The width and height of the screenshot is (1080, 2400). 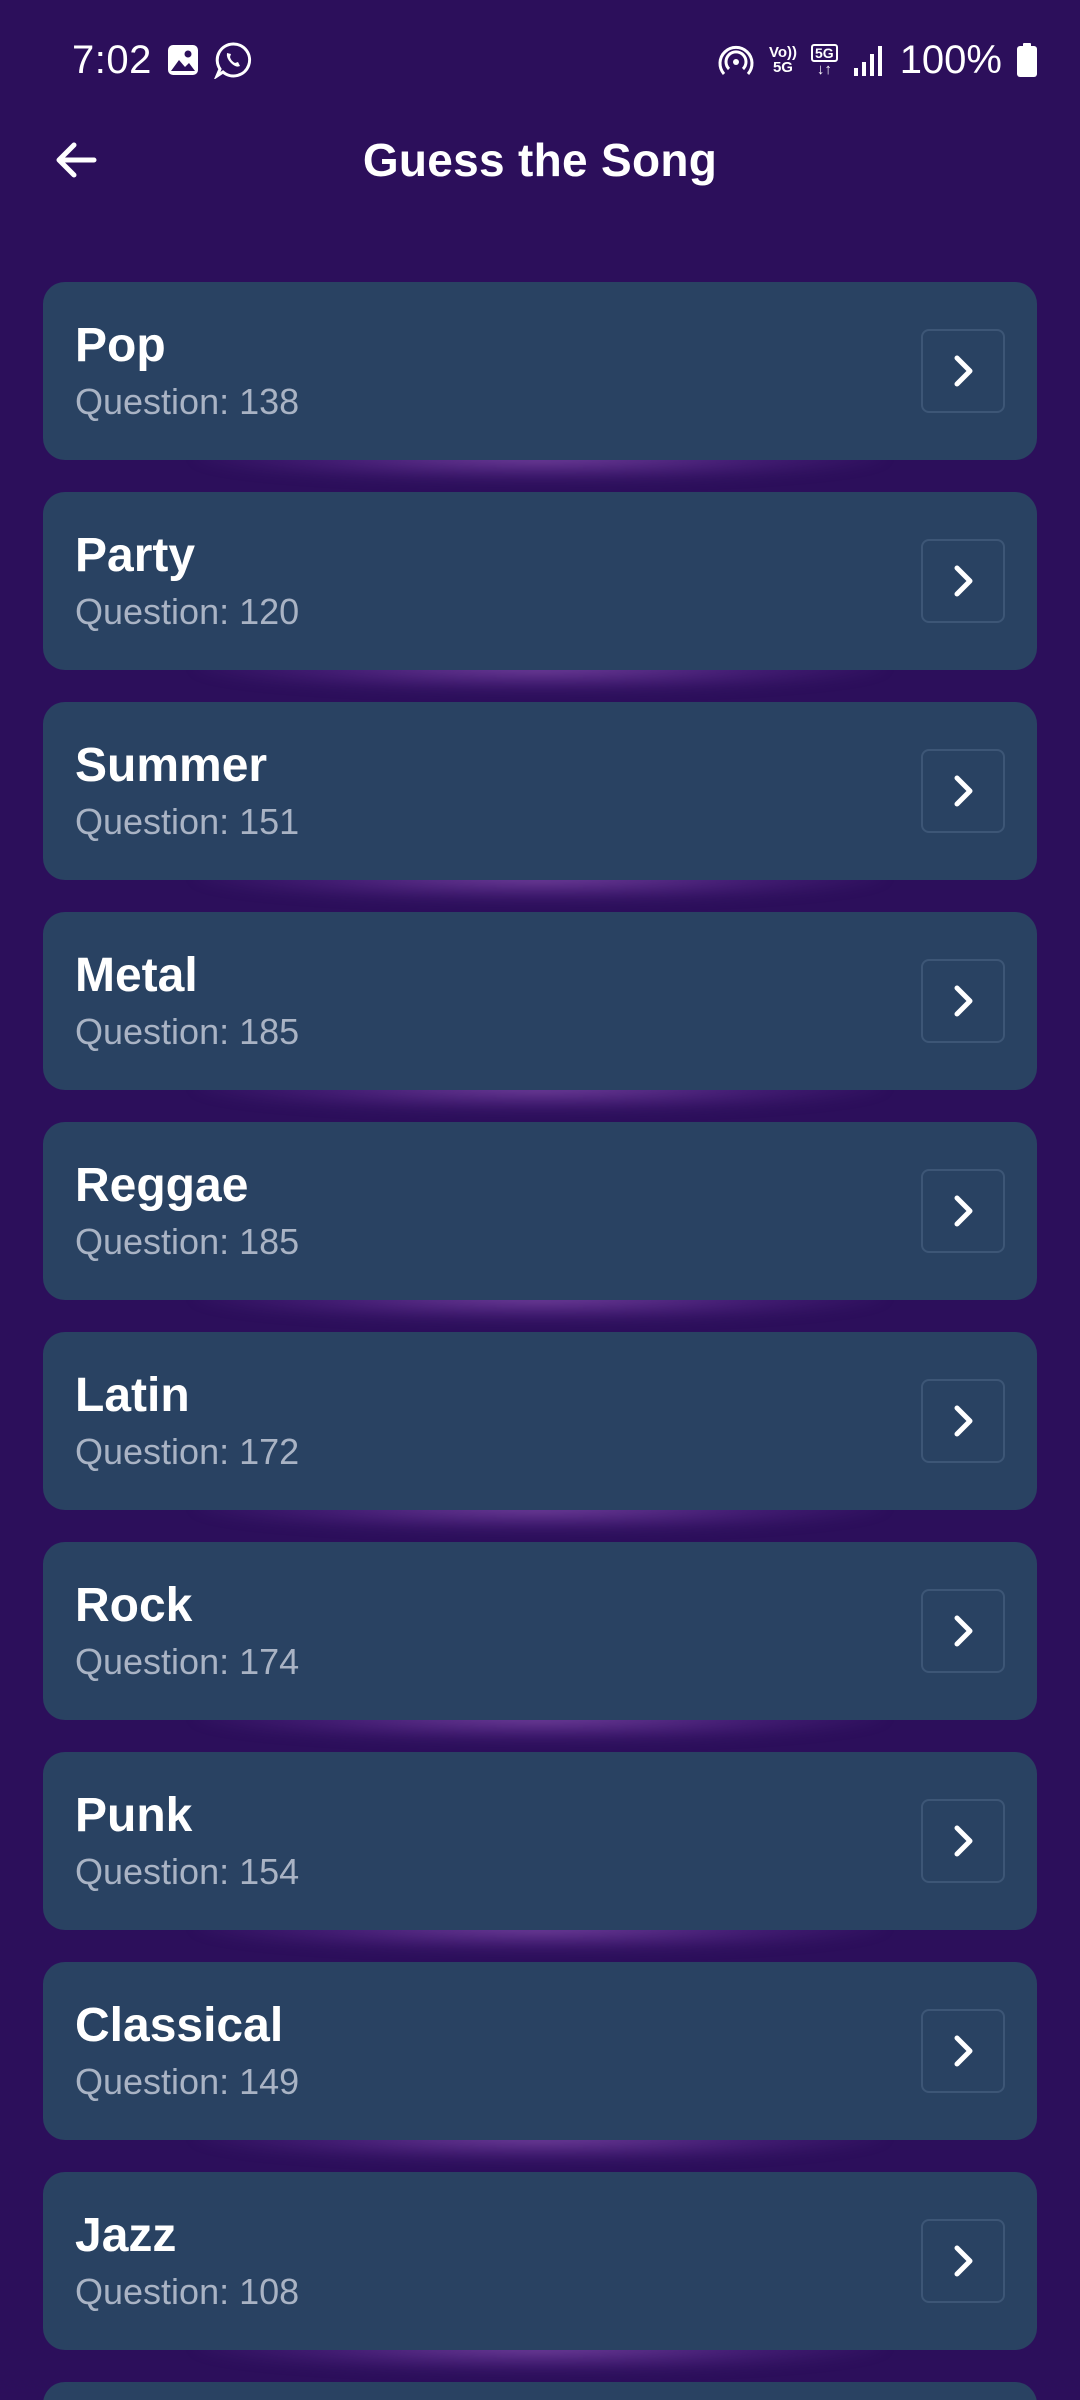 I want to click on category-item-metal: Metal Question185, so click(x=540, y=1017).